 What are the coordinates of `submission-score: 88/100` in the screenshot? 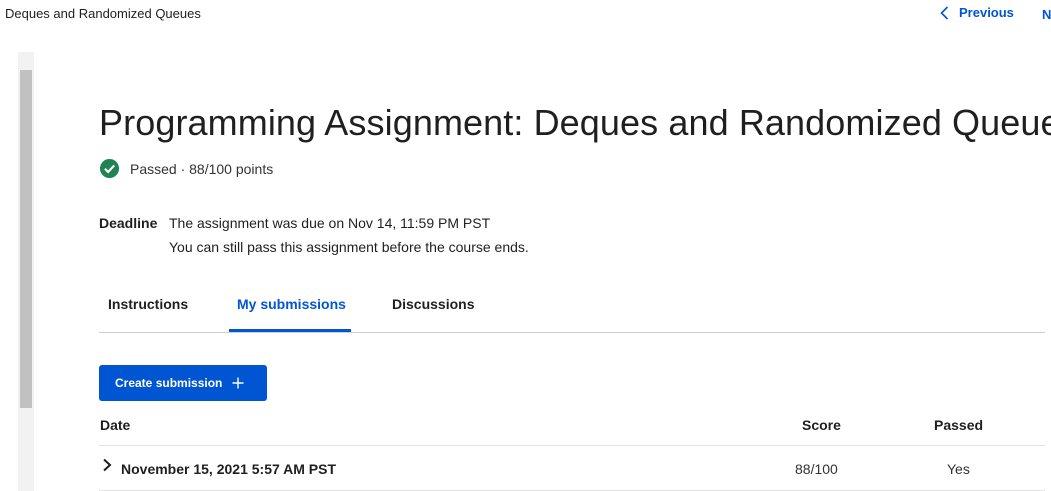 It's located at (816, 469).